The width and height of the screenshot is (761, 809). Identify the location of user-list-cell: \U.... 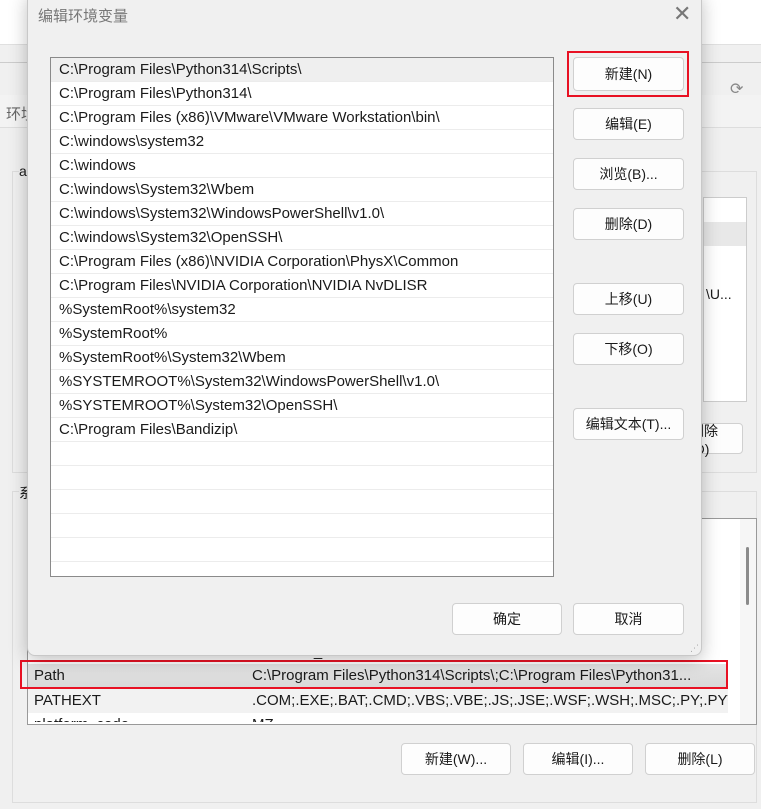
(719, 294).